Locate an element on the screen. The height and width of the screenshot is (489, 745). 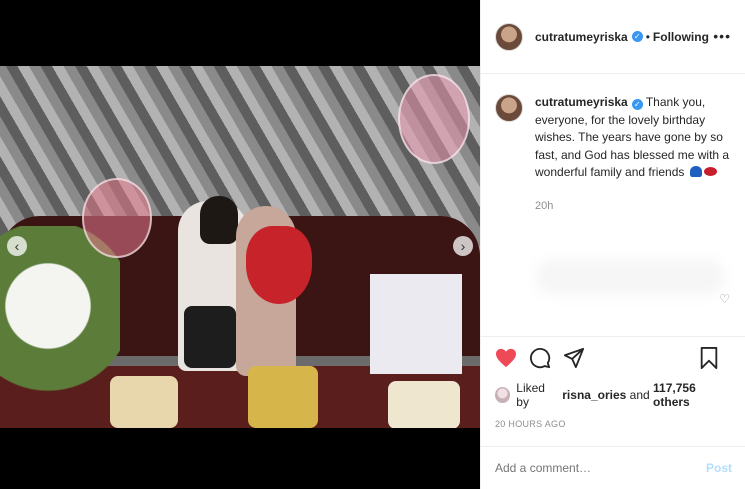
photo-cake-white is located at coordinates (424, 404).